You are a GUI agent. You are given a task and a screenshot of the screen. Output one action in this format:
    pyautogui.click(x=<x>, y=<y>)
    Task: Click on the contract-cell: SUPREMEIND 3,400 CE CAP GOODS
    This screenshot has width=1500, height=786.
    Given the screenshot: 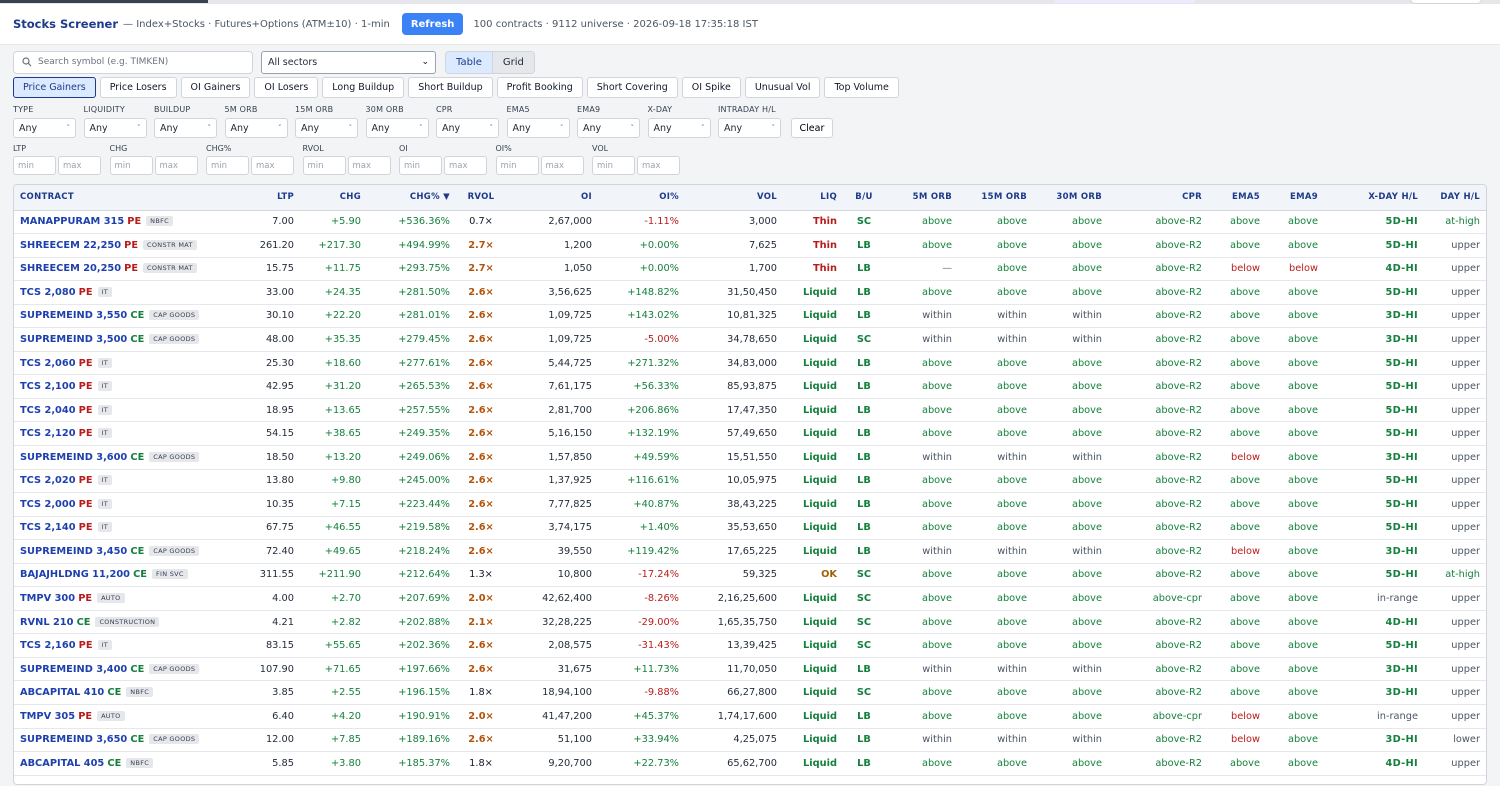 What is the action you would take?
    pyautogui.click(x=124, y=669)
    